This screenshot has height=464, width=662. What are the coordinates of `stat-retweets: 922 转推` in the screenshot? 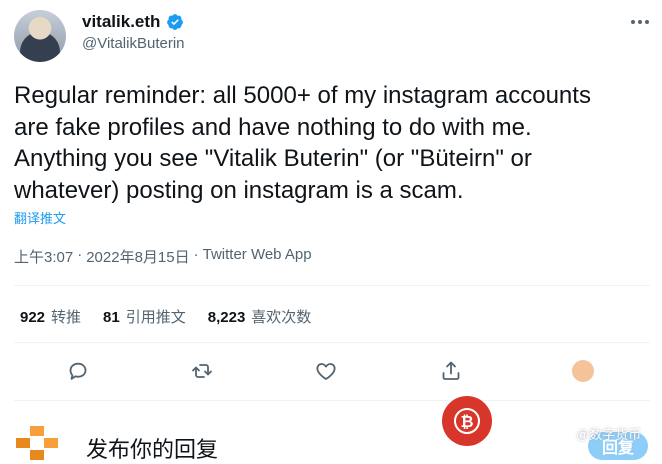 It's located at (50, 316).